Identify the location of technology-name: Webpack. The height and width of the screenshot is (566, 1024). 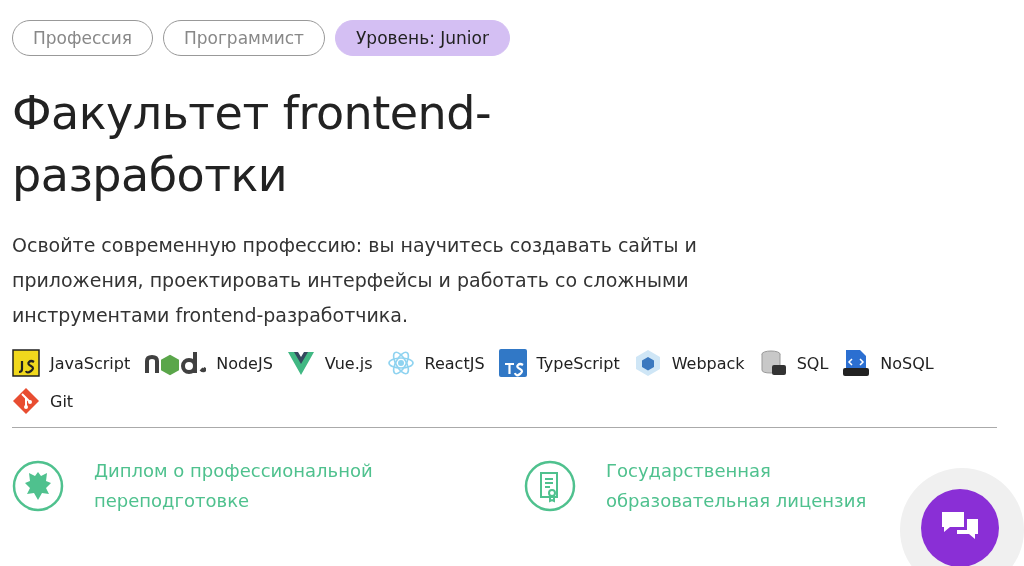
(708, 363).